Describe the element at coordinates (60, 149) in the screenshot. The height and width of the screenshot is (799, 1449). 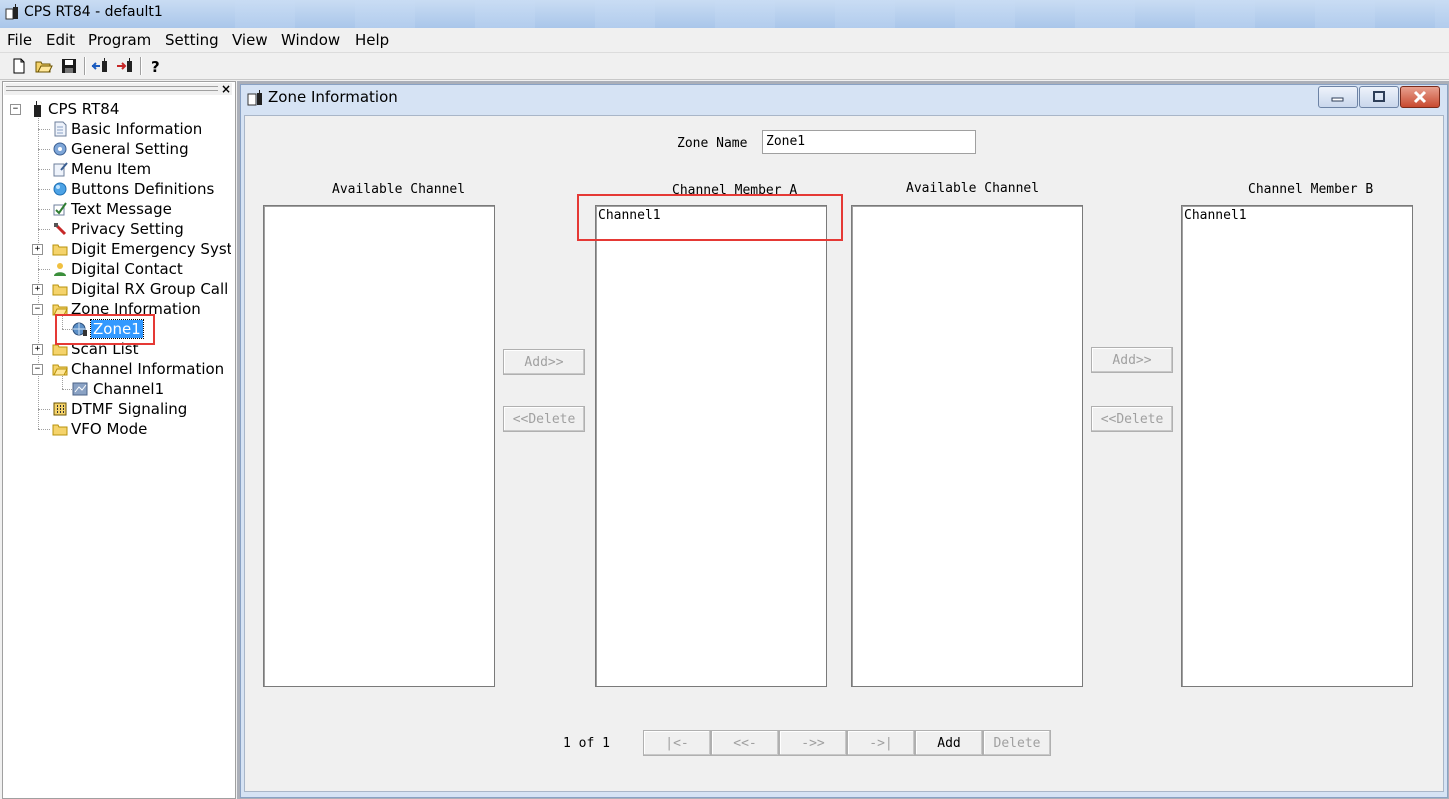
I see `gear-icon` at that location.